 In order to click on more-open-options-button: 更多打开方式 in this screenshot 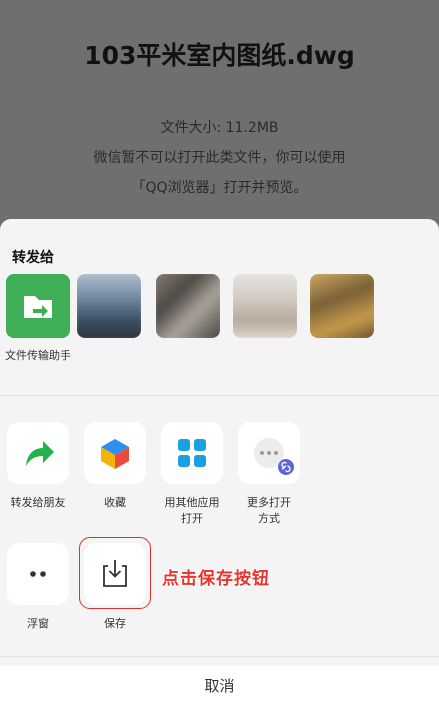, I will do `click(269, 474)`.